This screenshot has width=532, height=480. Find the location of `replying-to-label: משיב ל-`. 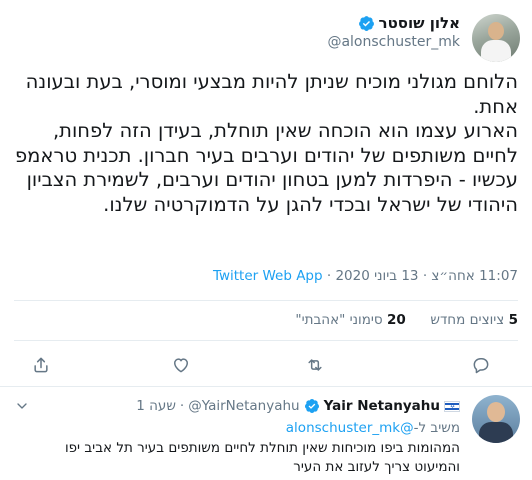

replying-to-label: משיב ל- is located at coordinates (436, 428).